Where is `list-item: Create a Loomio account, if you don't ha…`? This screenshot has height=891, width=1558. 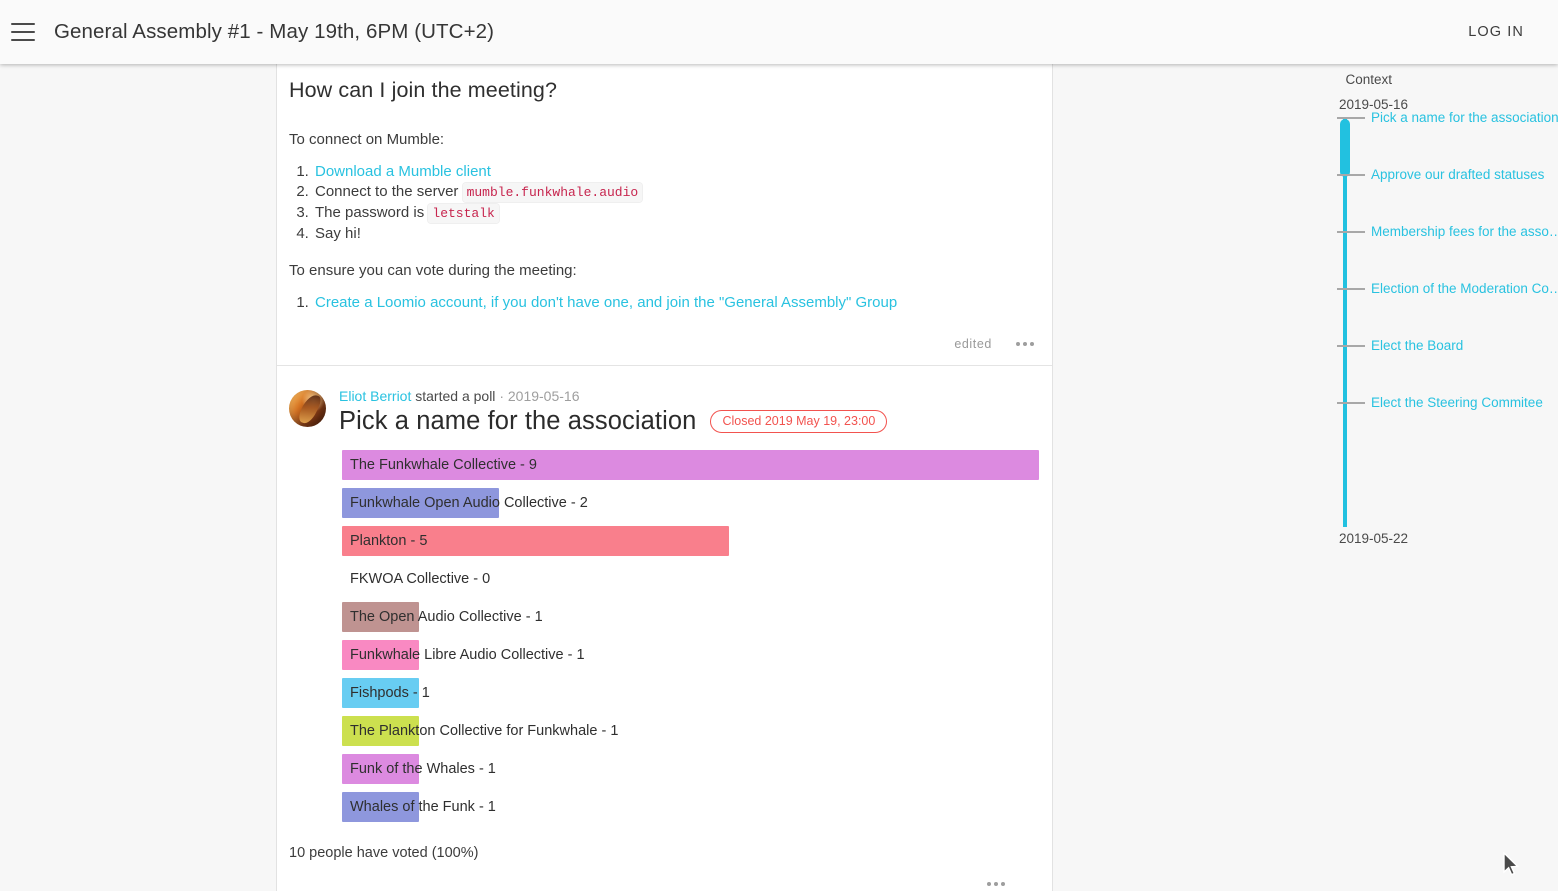
list-item: Create a Loomio account, if you don't ha… is located at coordinates (668, 303).